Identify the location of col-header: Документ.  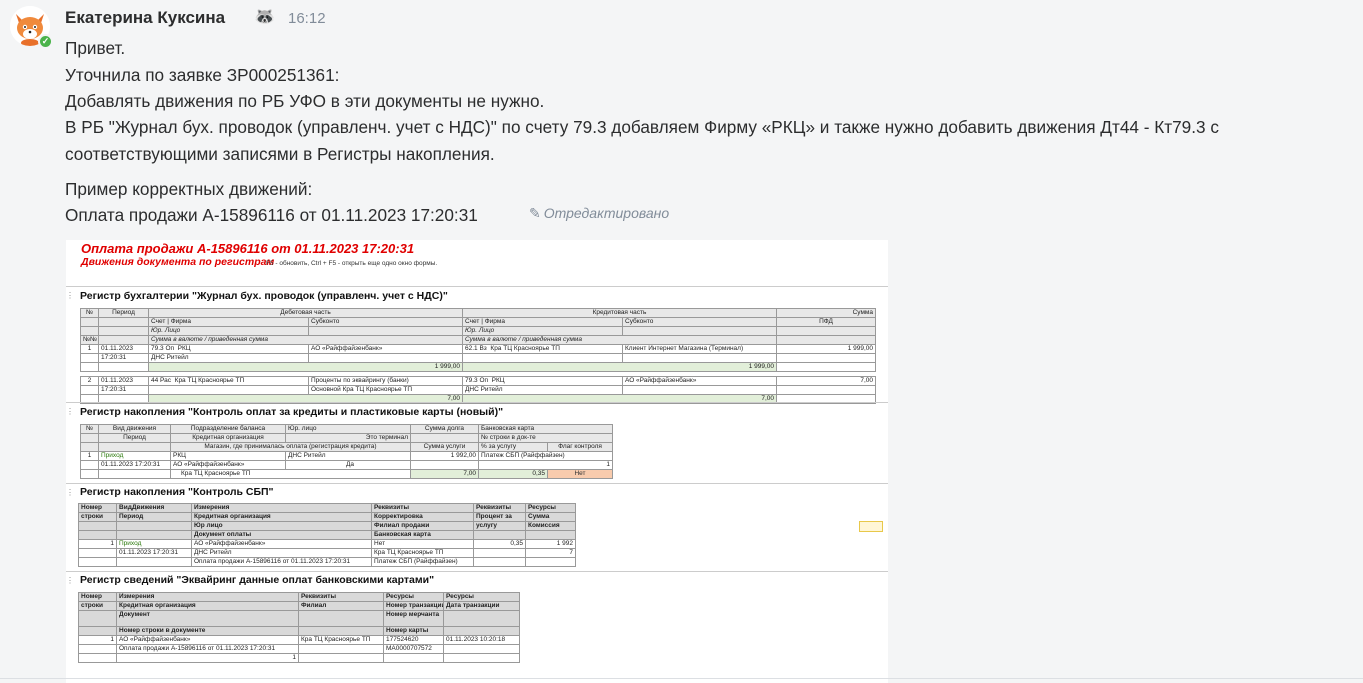
(207, 618).